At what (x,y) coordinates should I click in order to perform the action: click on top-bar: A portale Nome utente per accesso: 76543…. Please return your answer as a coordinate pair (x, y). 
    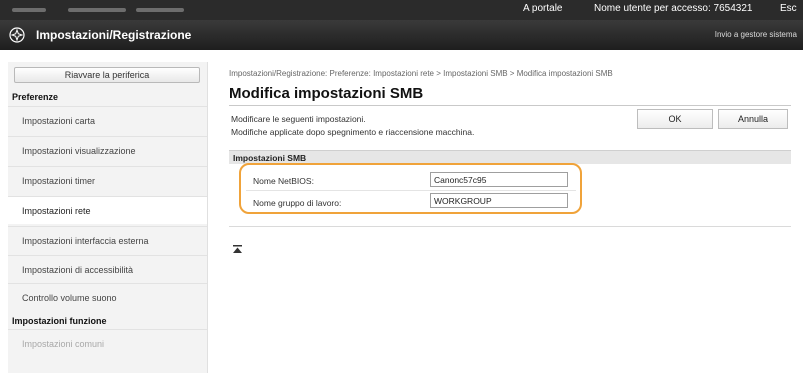
    Looking at the image, I should click on (401, 10).